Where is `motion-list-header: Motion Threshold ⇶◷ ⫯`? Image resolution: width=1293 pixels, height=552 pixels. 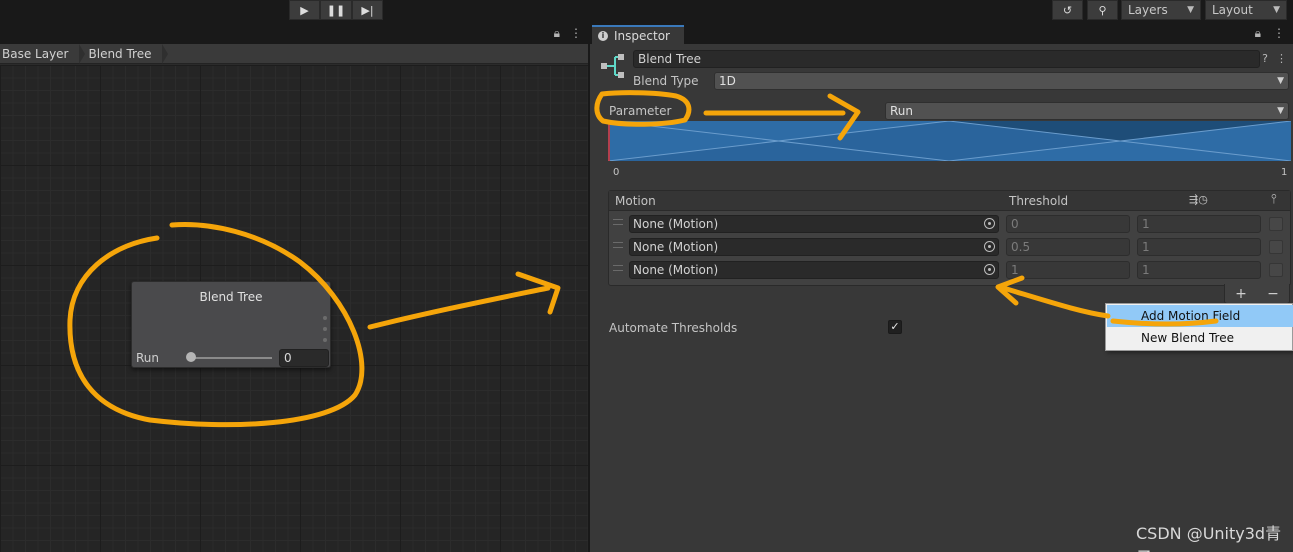
motion-list-header: Motion Threshold ⇶◷ ⫯ is located at coordinates (949, 201).